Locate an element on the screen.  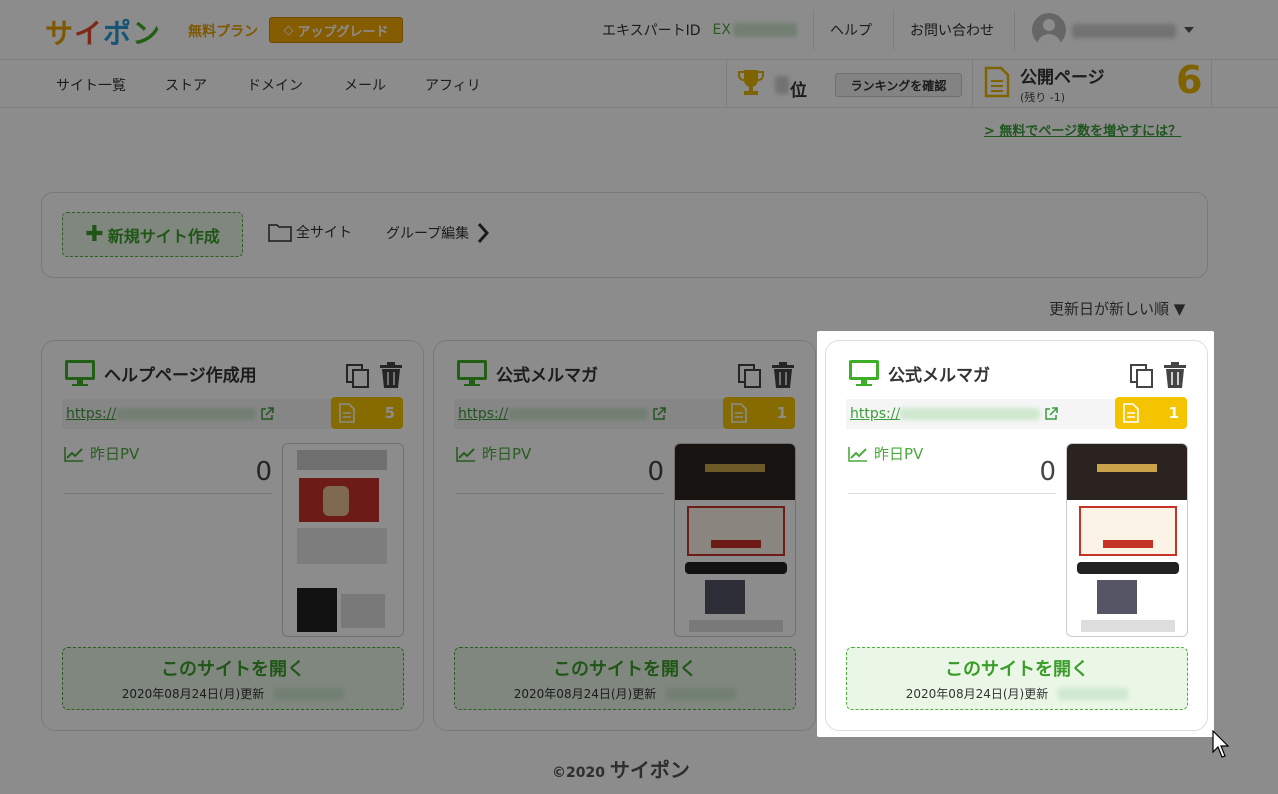
group-edit-label: グループ編集 is located at coordinates (428, 234).